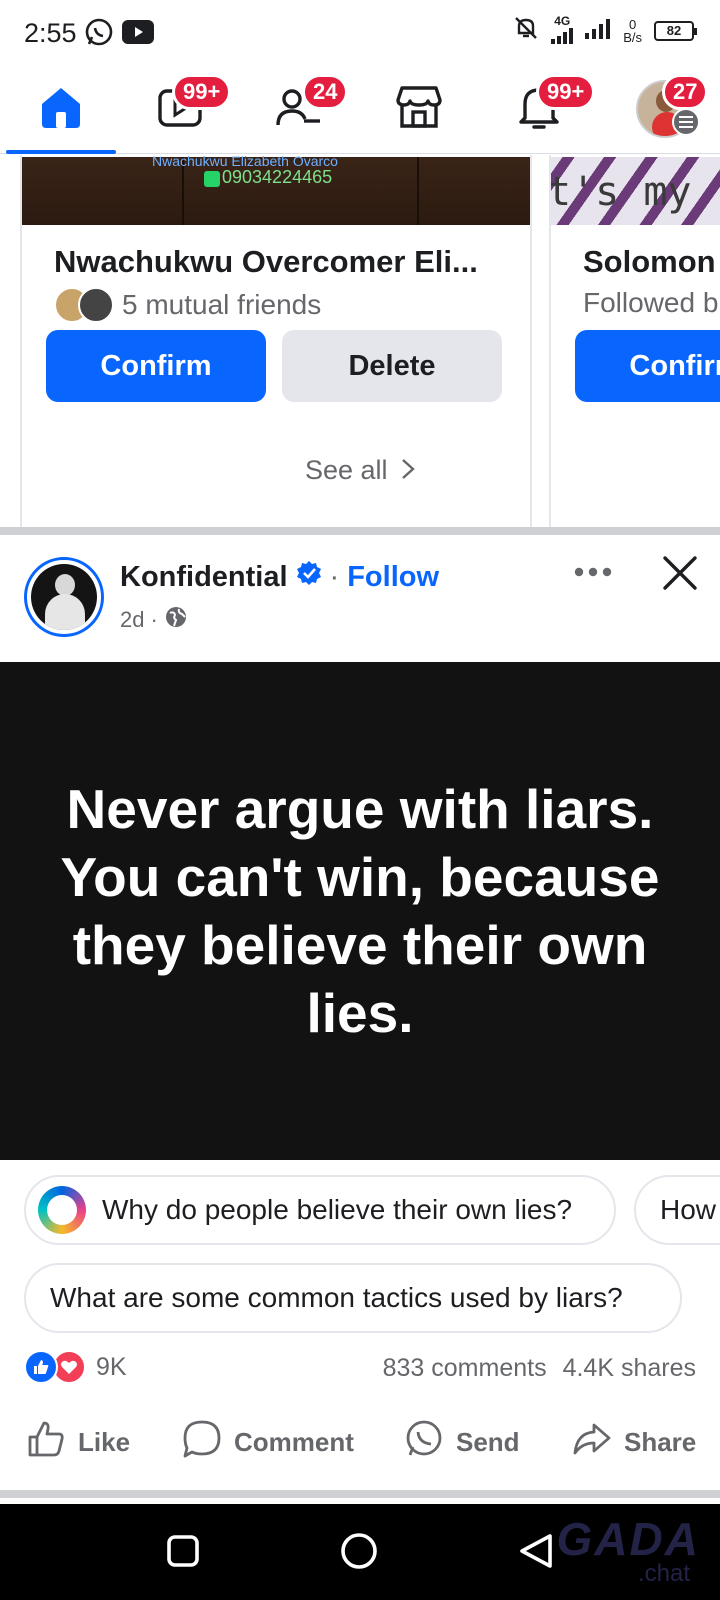 This screenshot has height=1600, width=720. I want to click on video-badge: 99+, so click(202, 92).